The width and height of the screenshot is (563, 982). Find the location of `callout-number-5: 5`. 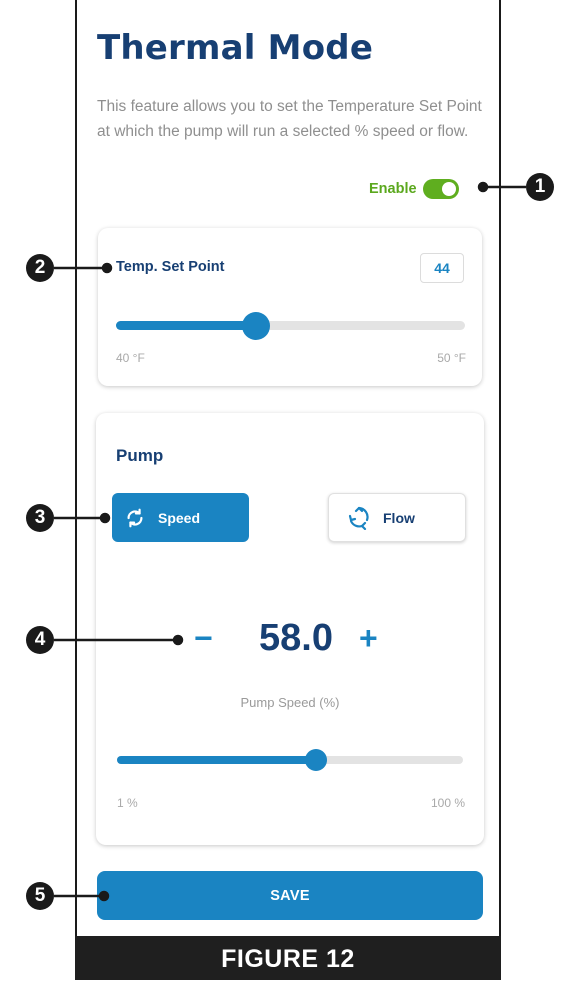

callout-number-5: 5 is located at coordinates (40, 896).